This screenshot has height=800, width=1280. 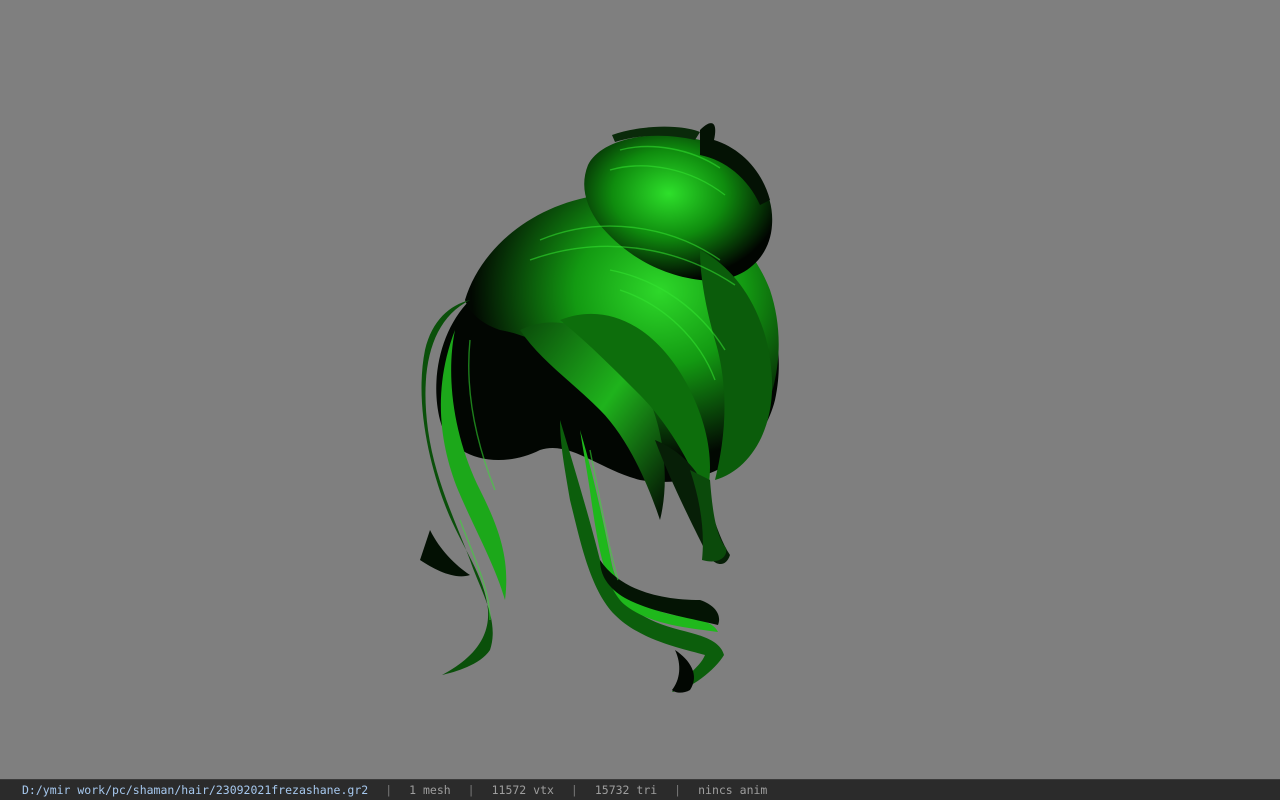 What do you see at coordinates (733, 790) in the screenshot?
I see `anim-status: nincs anim` at bounding box center [733, 790].